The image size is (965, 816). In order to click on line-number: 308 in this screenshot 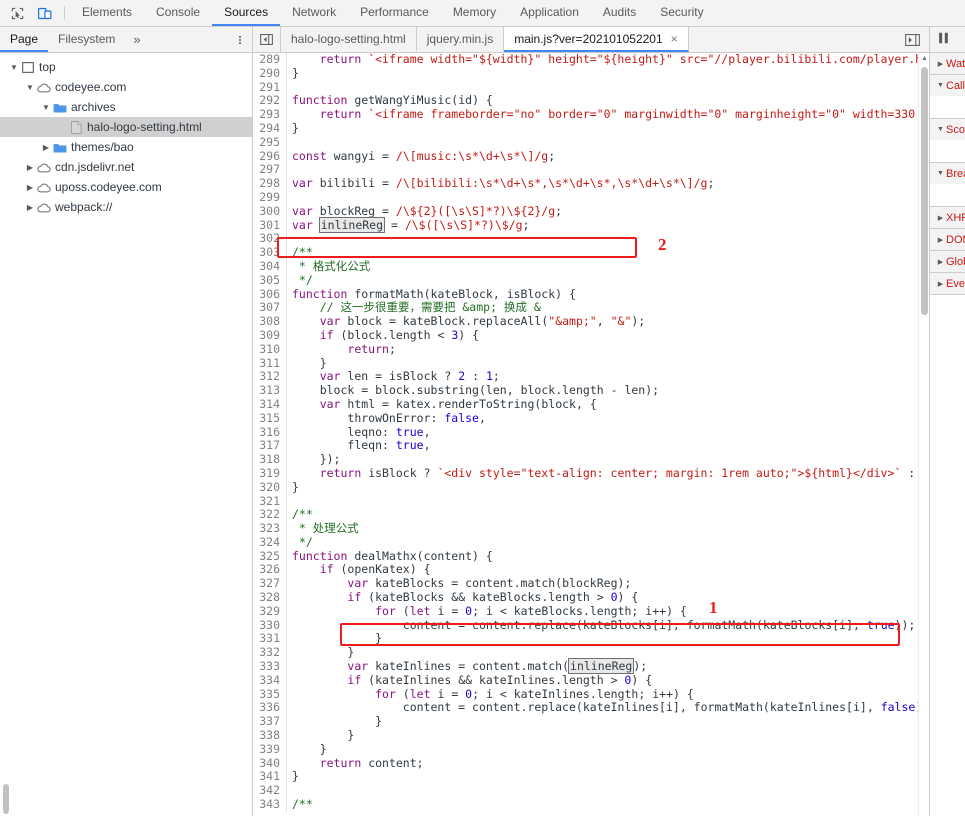, I will do `click(270, 321)`.